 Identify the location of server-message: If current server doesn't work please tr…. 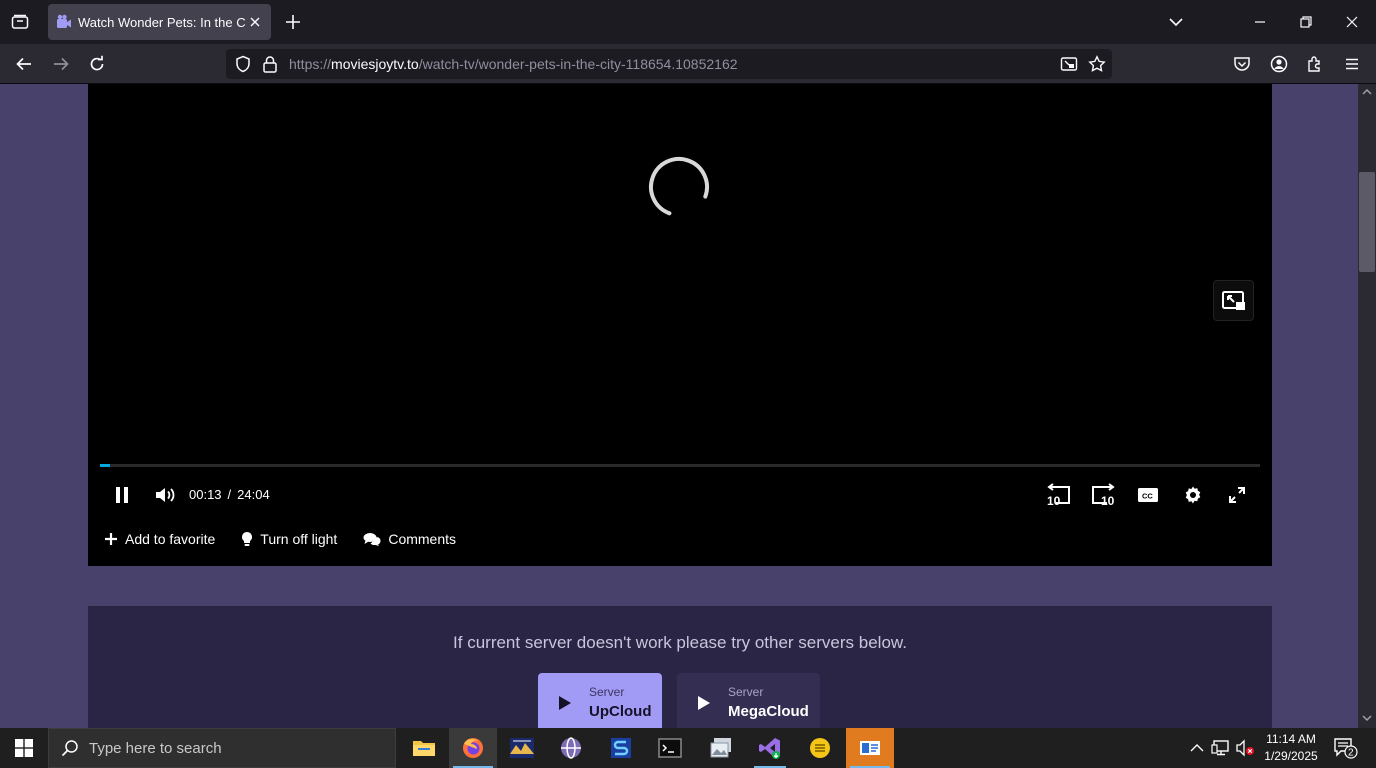
(680, 642).